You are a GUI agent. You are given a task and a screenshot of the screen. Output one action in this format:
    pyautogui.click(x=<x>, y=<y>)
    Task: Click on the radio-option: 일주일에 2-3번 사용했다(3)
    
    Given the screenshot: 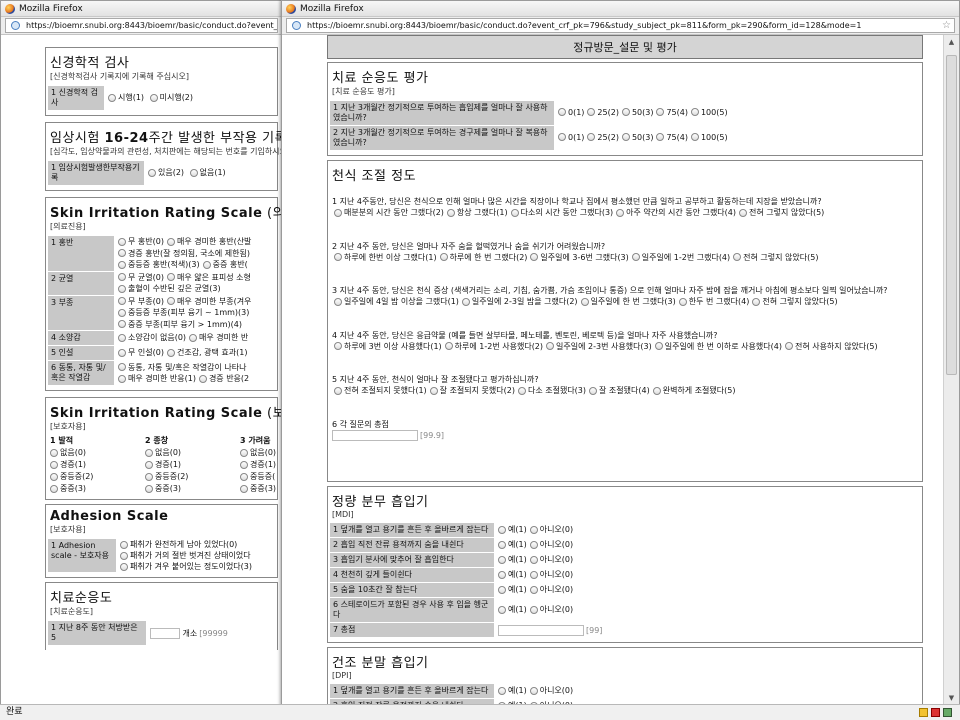 What is the action you would take?
    pyautogui.click(x=599, y=346)
    